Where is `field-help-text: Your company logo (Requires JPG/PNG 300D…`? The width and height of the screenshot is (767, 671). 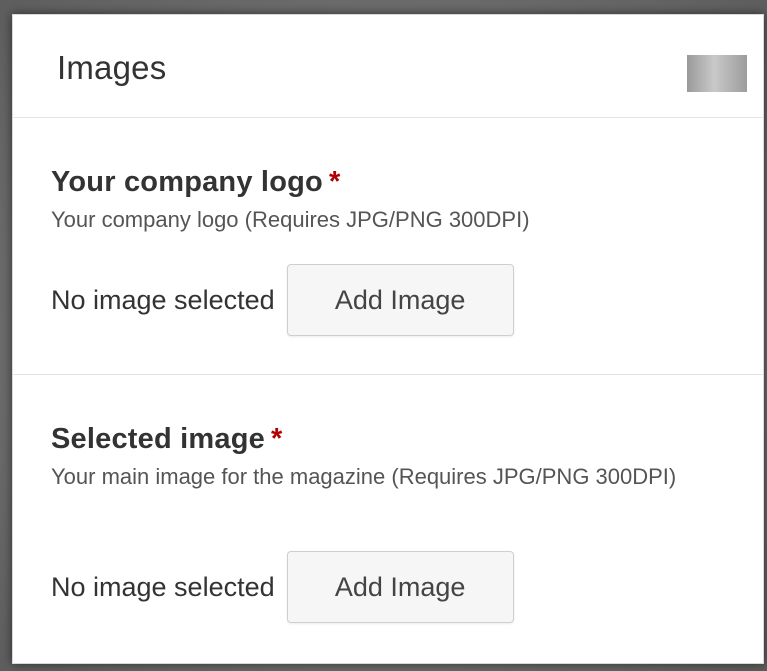
field-help-text: Your company logo (Requires JPG/PNG 300D… is located at coordinates (290, 219).